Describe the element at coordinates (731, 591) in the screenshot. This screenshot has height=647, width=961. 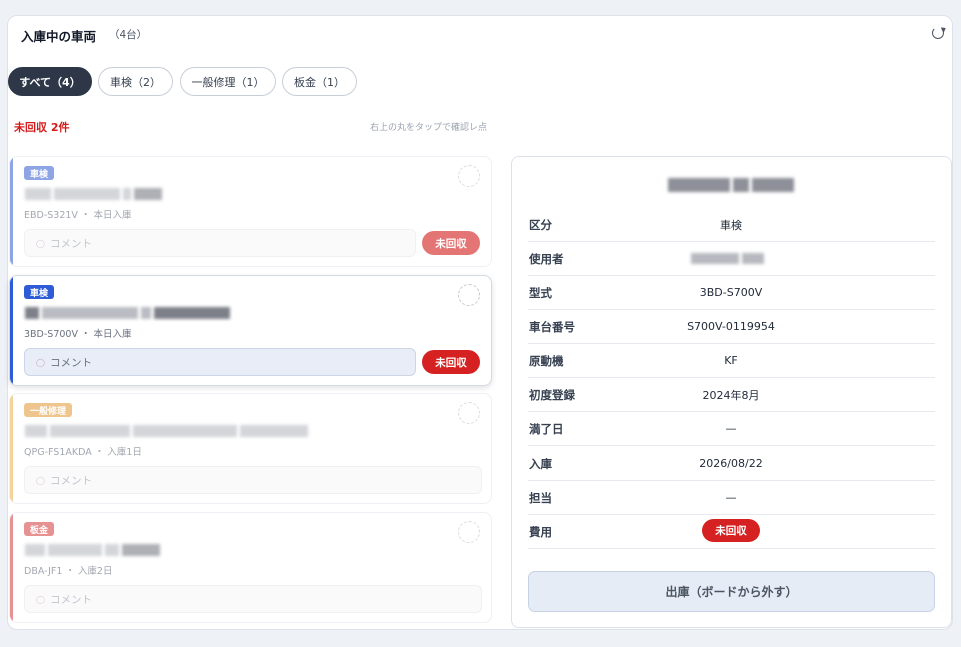
I see `release-button: 出庫（ボードから外す）` at that location.